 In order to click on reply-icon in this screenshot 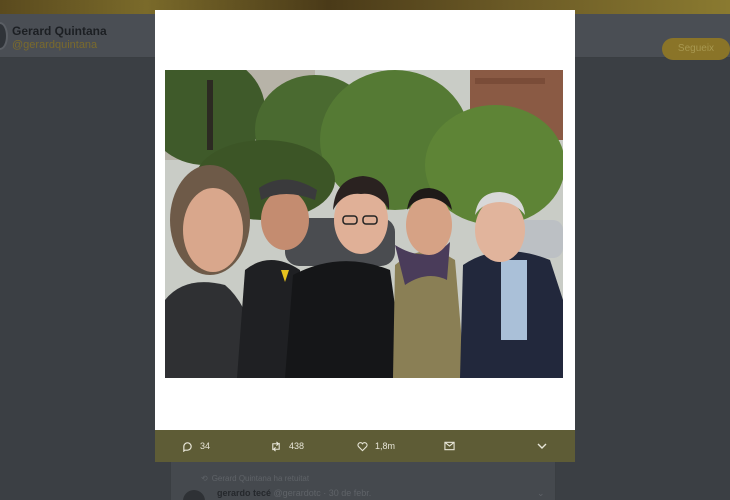, I will do `click(187, 446)`.